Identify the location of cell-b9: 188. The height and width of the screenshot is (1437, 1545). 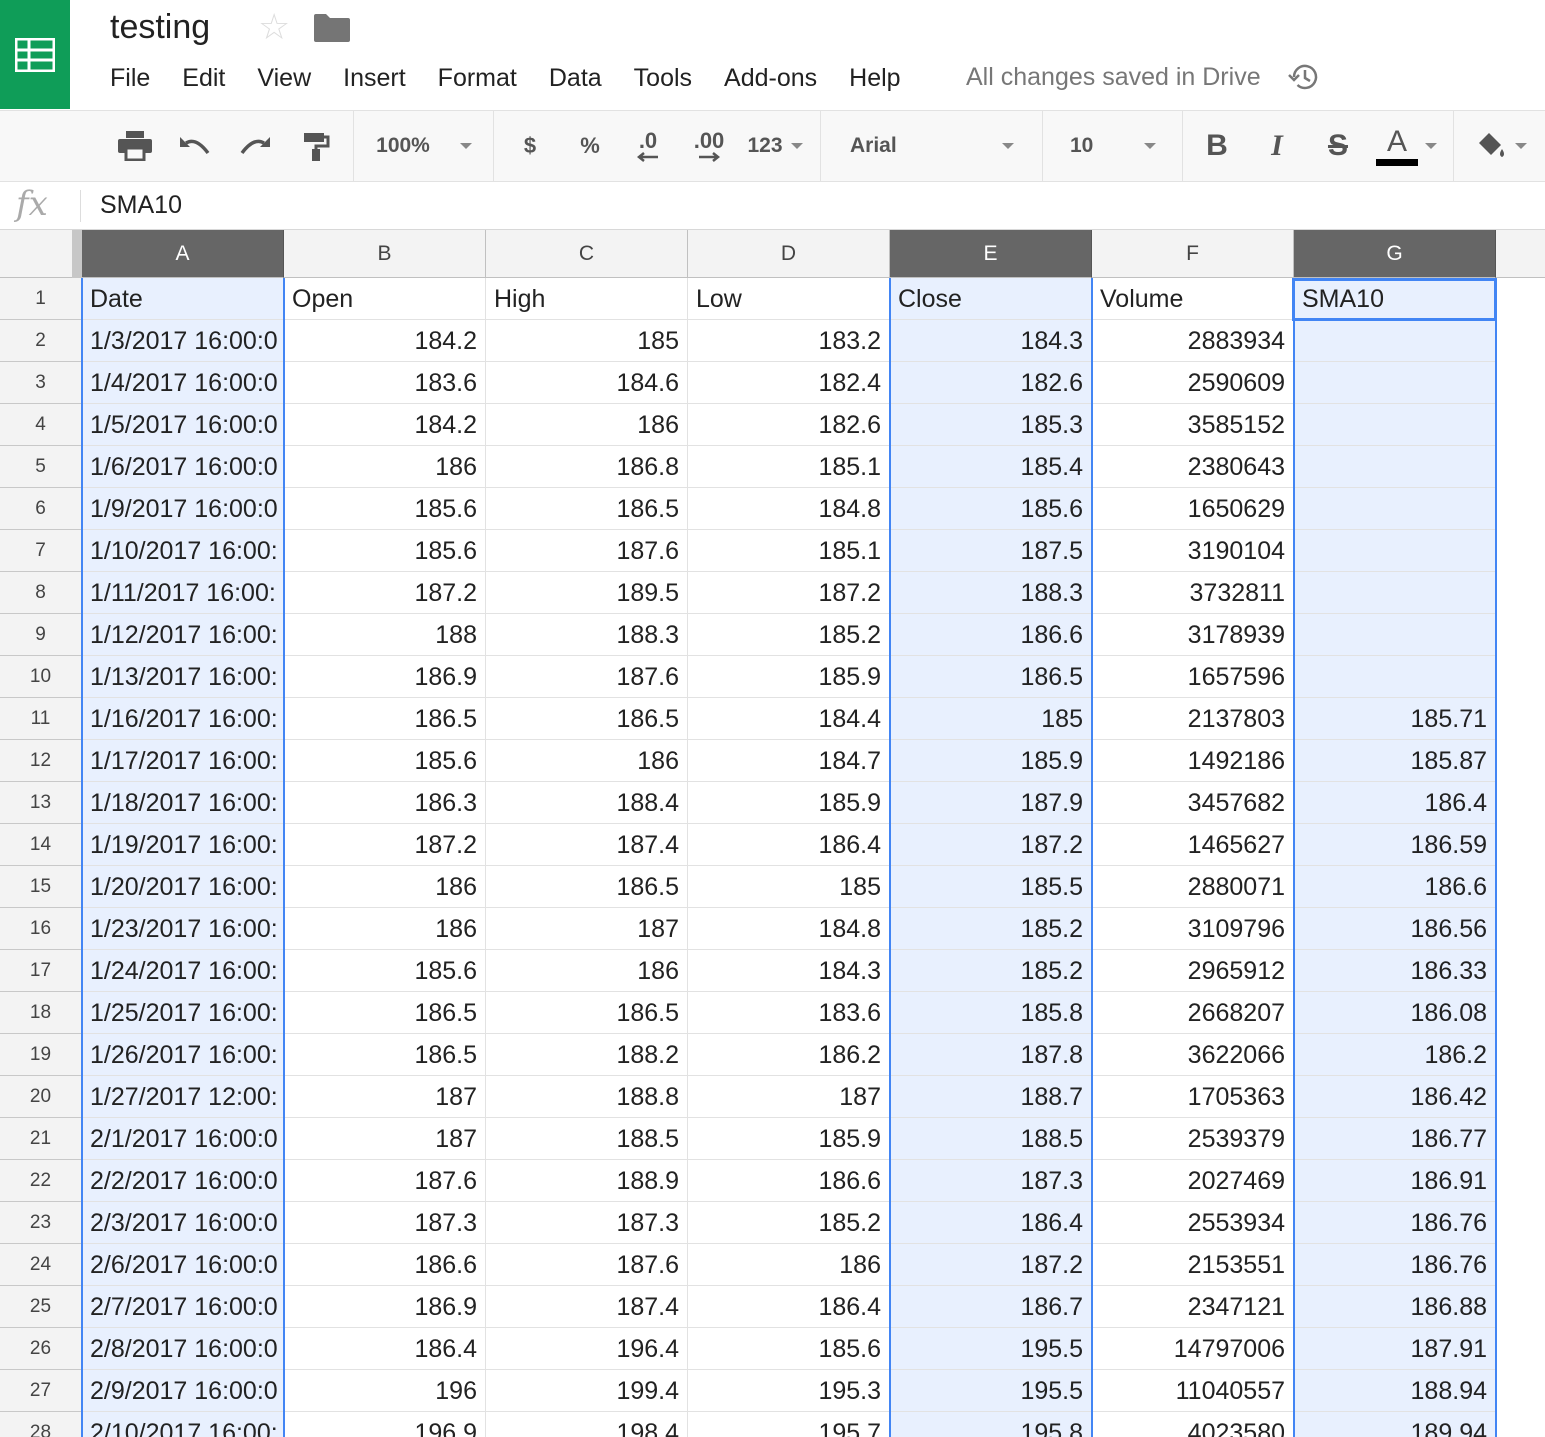
(385, 635).